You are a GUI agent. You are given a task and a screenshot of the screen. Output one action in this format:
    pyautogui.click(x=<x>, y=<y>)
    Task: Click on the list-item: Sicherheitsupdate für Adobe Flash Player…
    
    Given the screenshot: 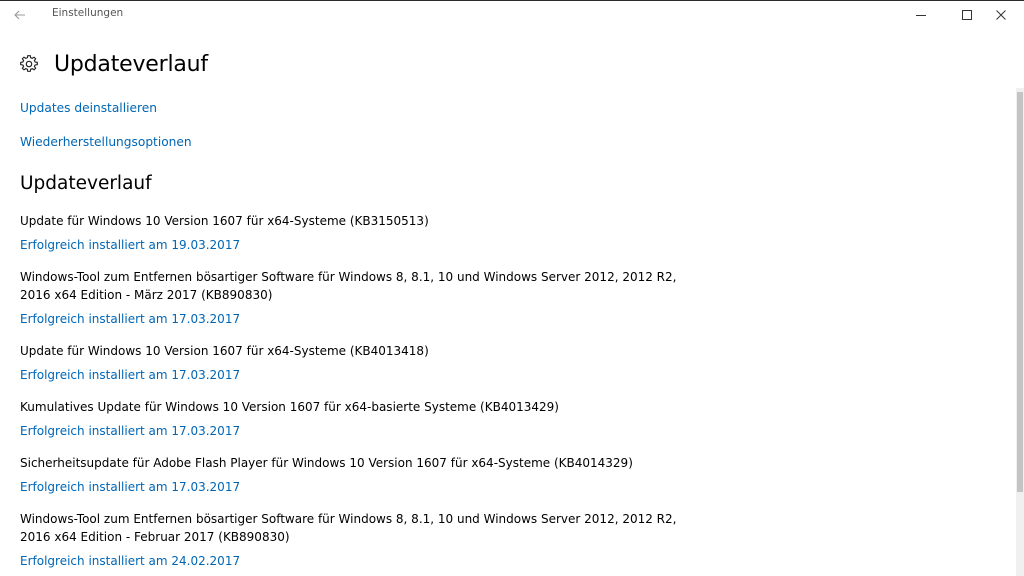 What is the action you would take?
    pyautogui.click(x=360, y=475)
    